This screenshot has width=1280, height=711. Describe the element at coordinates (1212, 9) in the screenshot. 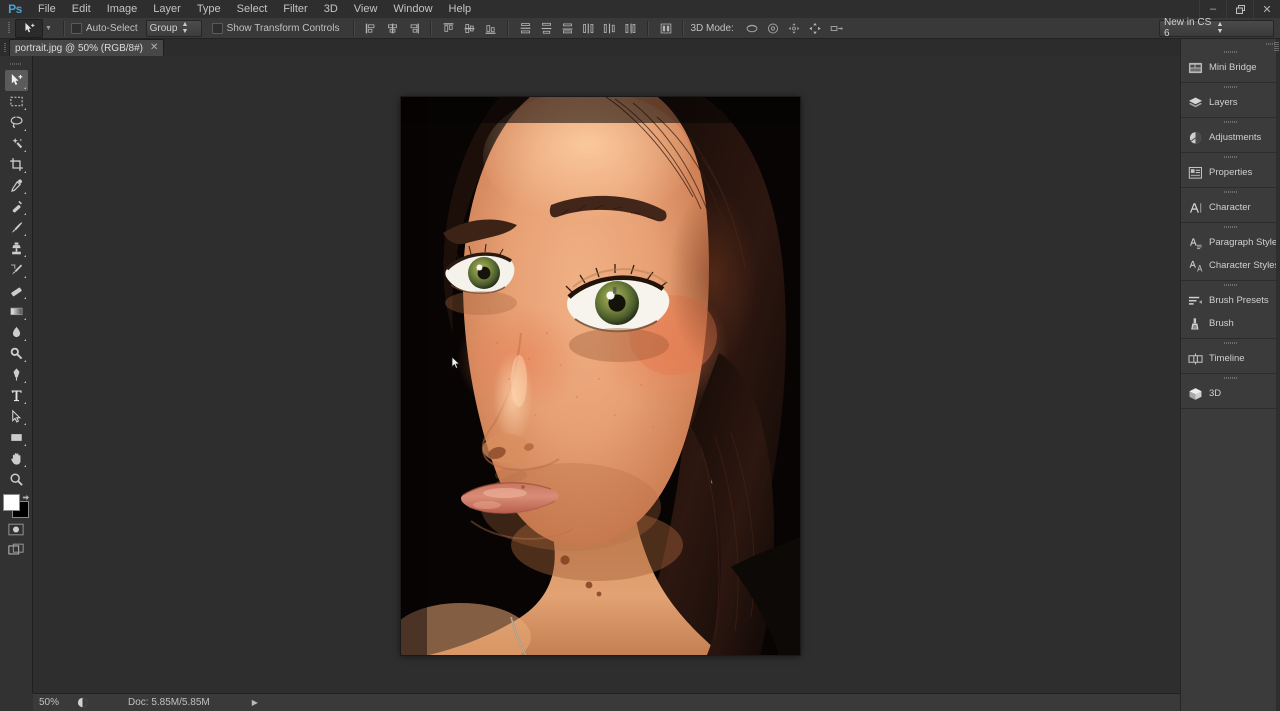

I see `minimize-button: –` at that location.